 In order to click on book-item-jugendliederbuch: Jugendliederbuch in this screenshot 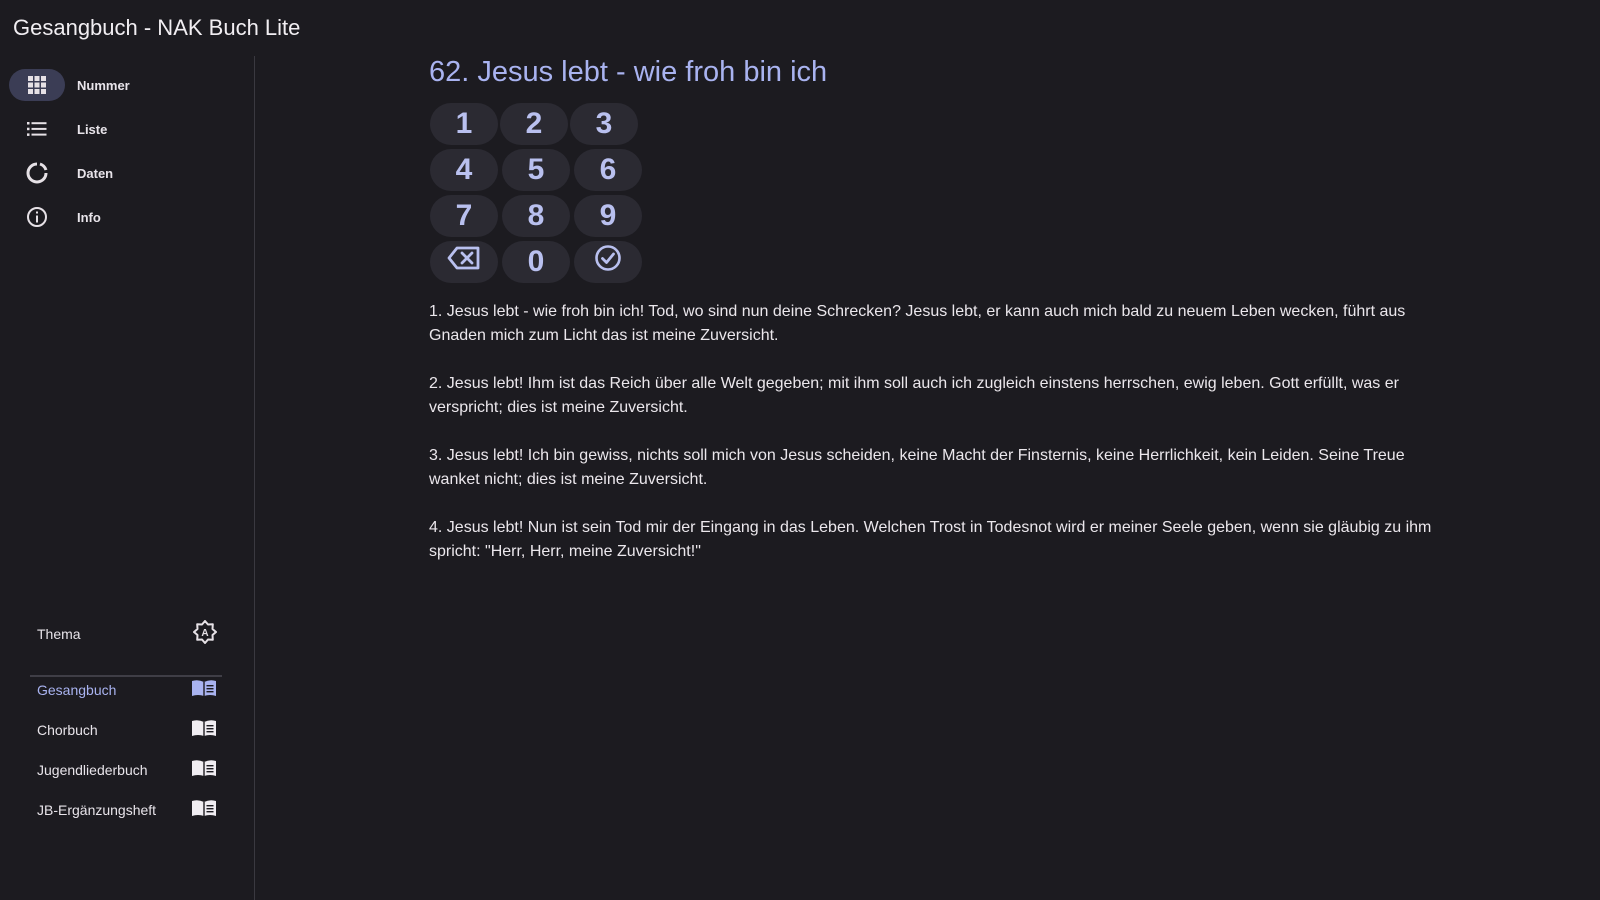, I will do `click(127, 770)`.